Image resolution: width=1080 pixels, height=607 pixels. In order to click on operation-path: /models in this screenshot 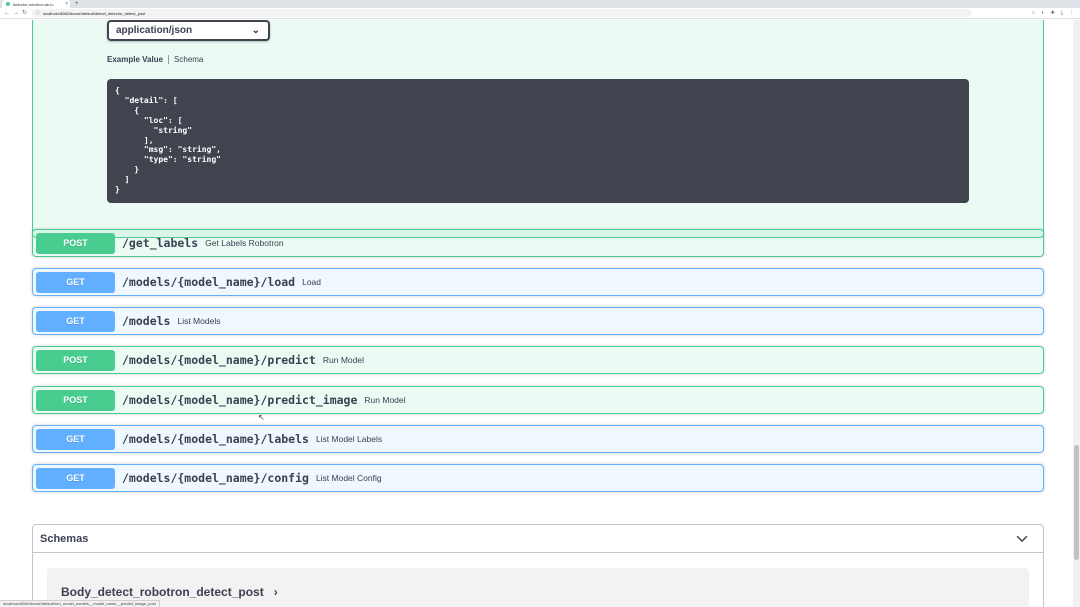, I will do `click(146, 321)`.